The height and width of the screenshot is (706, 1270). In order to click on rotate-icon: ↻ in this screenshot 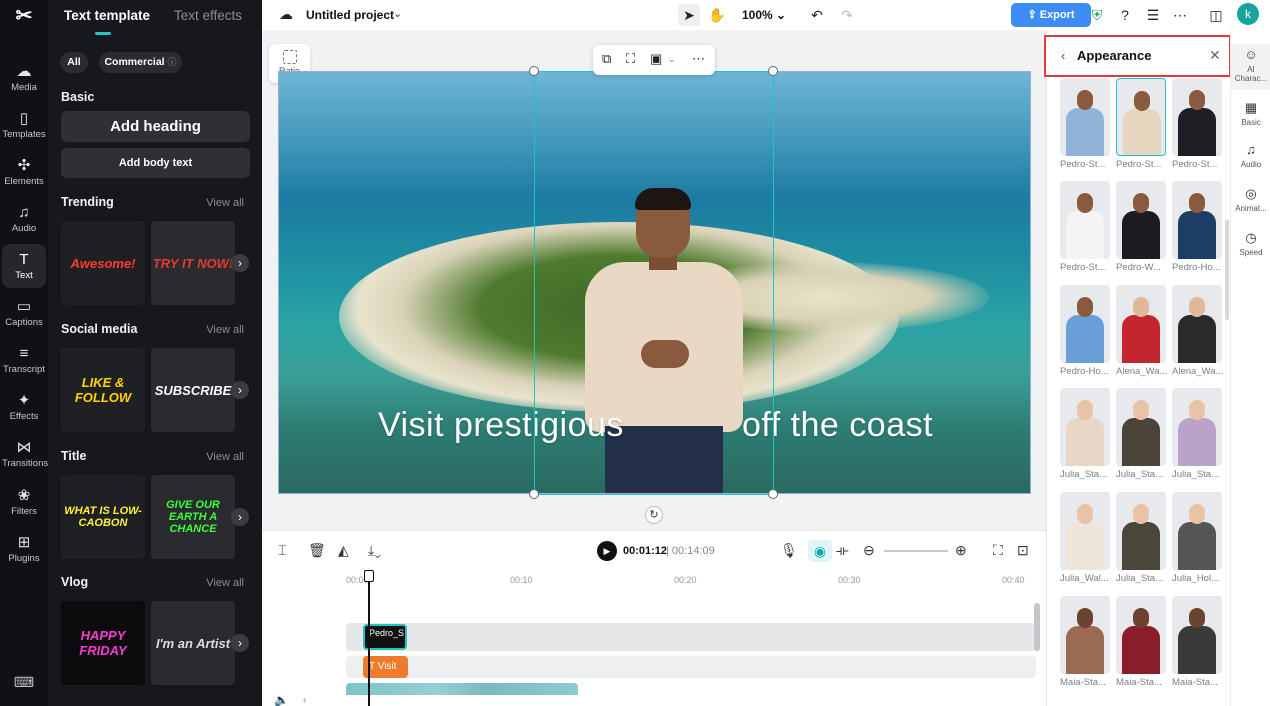, I will do `click(654, 515)`.